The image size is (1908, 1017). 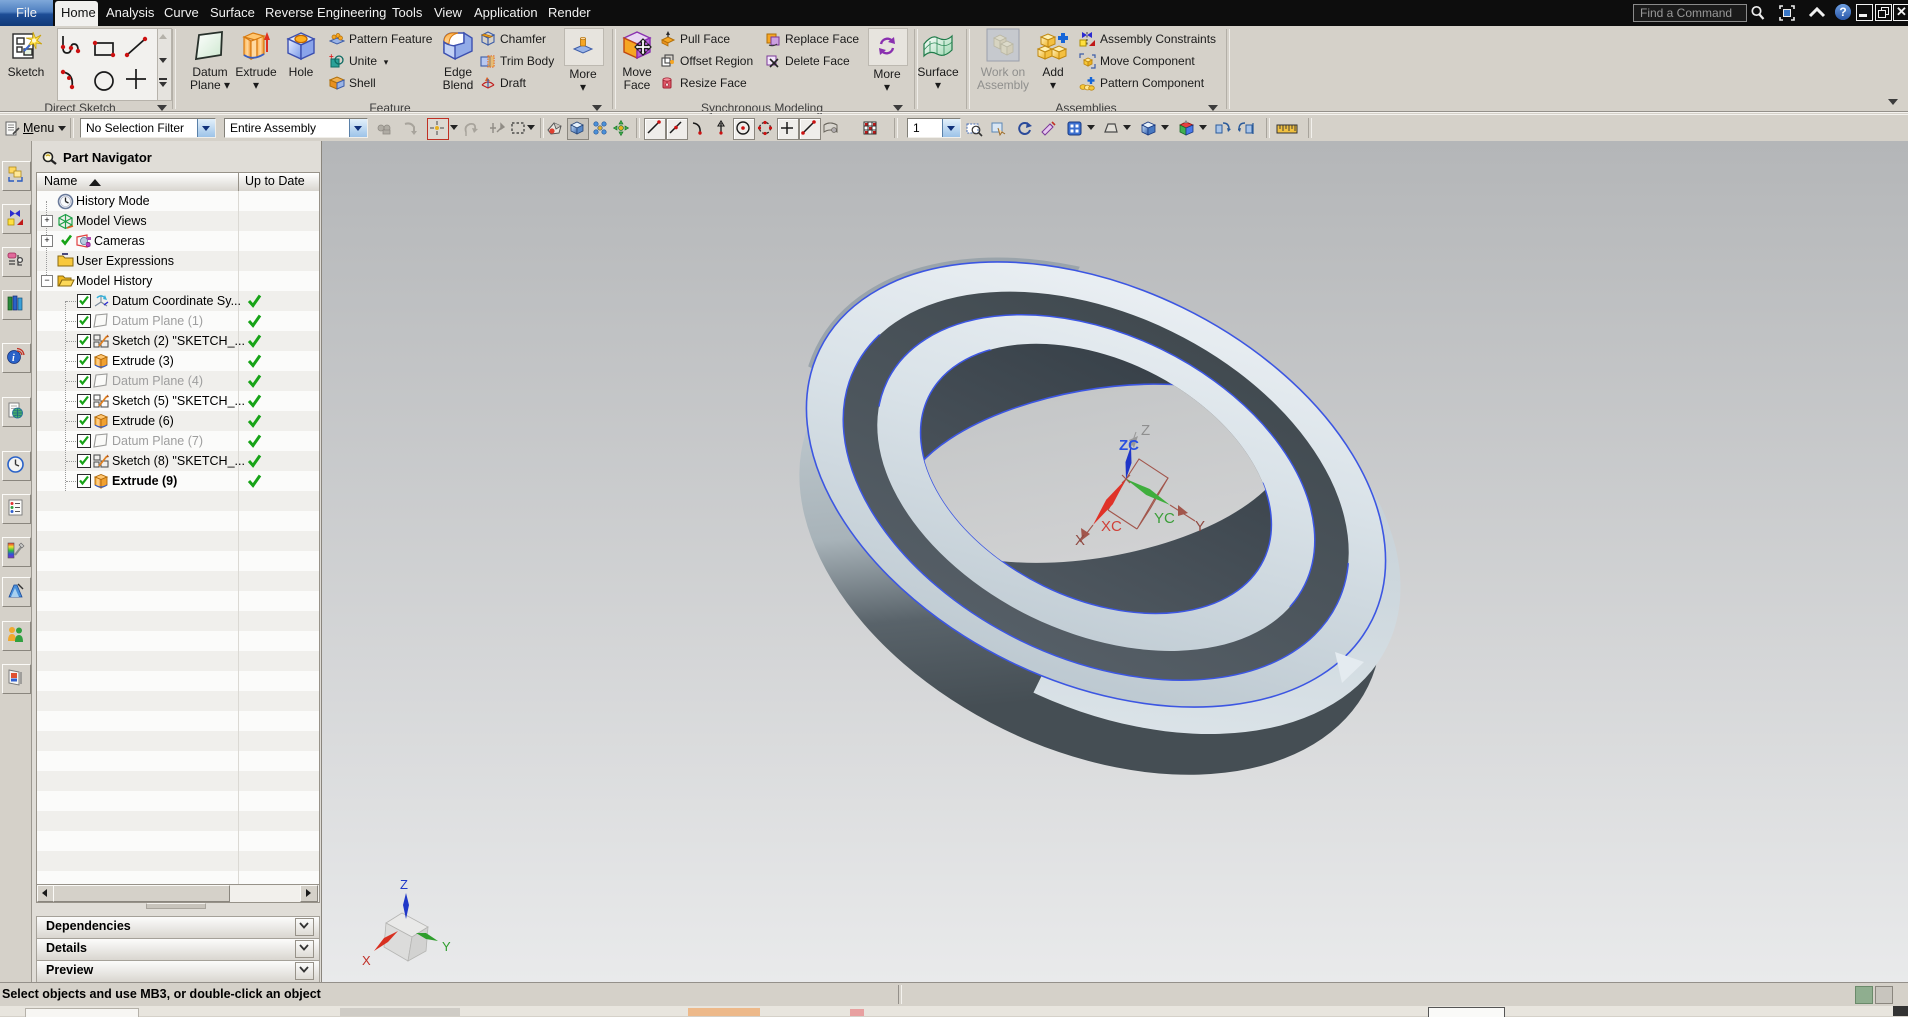 What do you see at coordinates (1111, 526) in the screenshot?
I see `svg-text: XC` at bounding box center [1111, 526].